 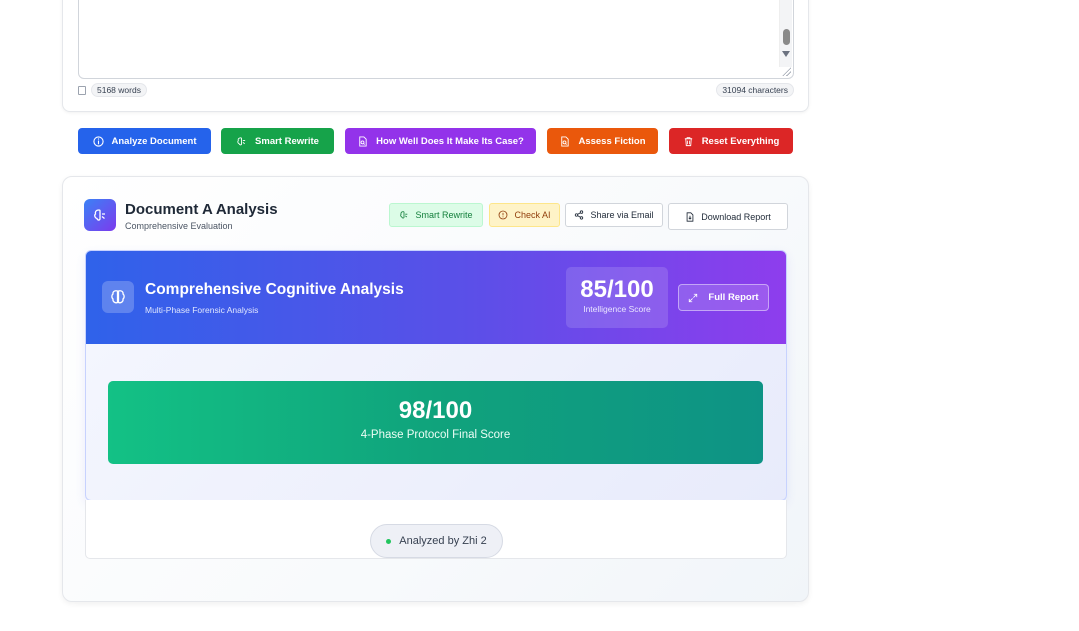 I want to click on analysis-title: Document A Analysis, so click(x=201, y=209).